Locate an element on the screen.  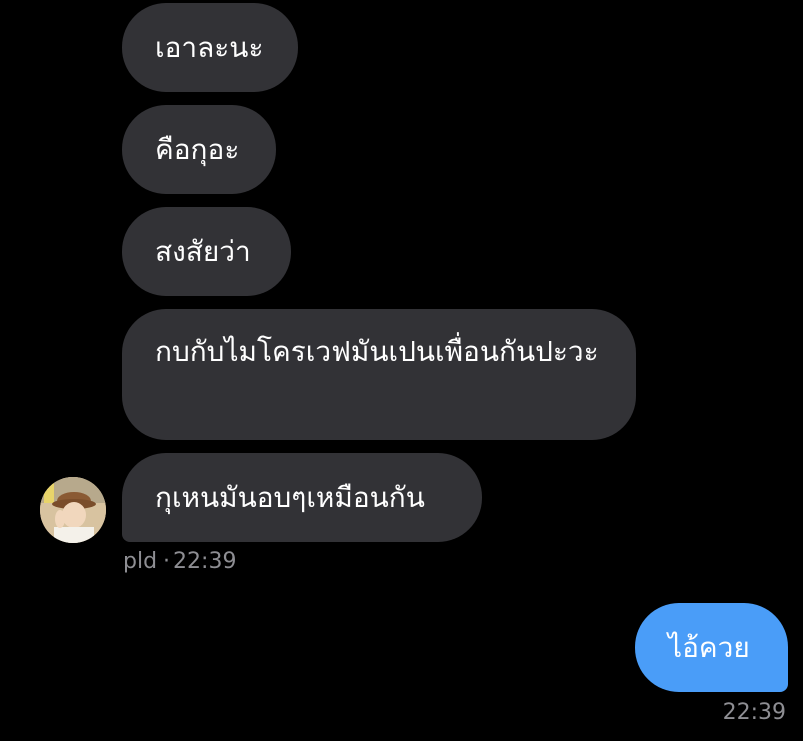
message-text: กุเหนมันอบๆเหมือนกัน is located at coordinates (290, 497).